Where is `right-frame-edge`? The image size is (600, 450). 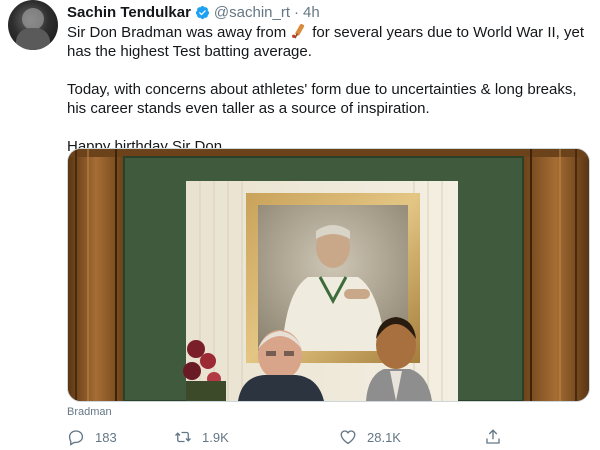
right-frame-edge is located at coordinates (556, 275).